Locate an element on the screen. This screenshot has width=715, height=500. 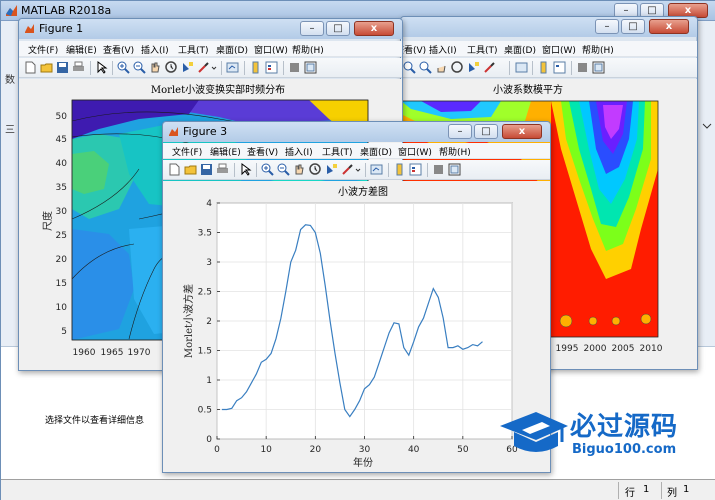
y-tick-label: 4 is located at coordinates (209, 204).